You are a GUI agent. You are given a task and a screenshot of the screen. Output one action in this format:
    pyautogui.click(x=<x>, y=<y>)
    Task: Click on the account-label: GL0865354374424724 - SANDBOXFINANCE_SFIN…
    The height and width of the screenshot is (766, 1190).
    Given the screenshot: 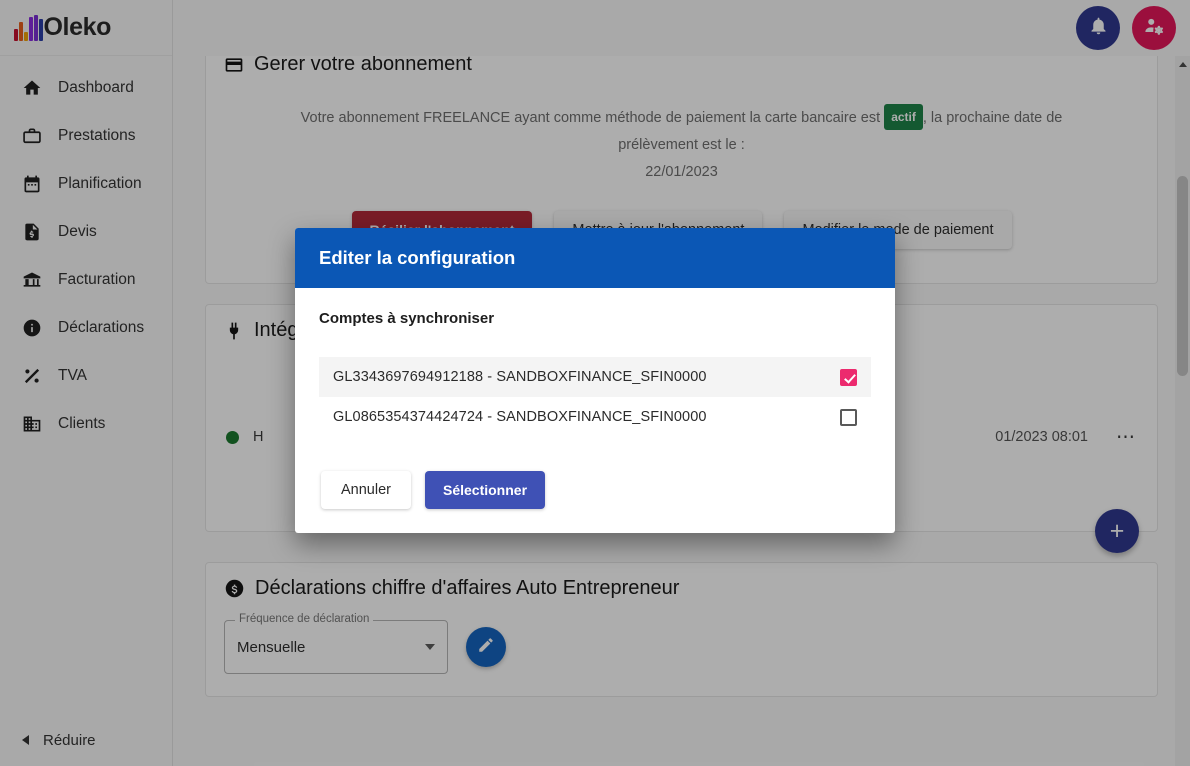 What is the action you would take?
    pyautogui.click(x=520, y=417)
    